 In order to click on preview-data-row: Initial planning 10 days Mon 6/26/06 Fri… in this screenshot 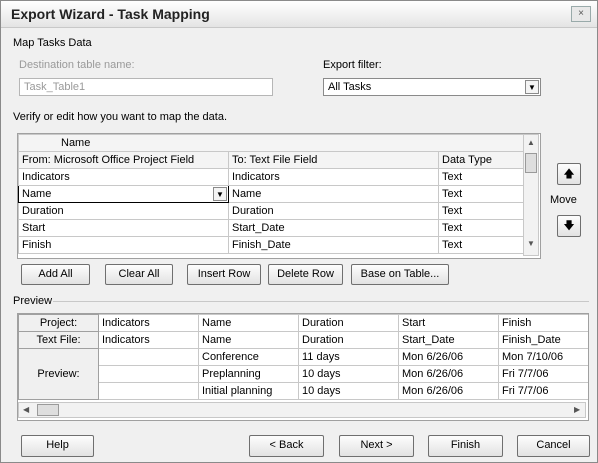, I will do `click(303, 391)`.